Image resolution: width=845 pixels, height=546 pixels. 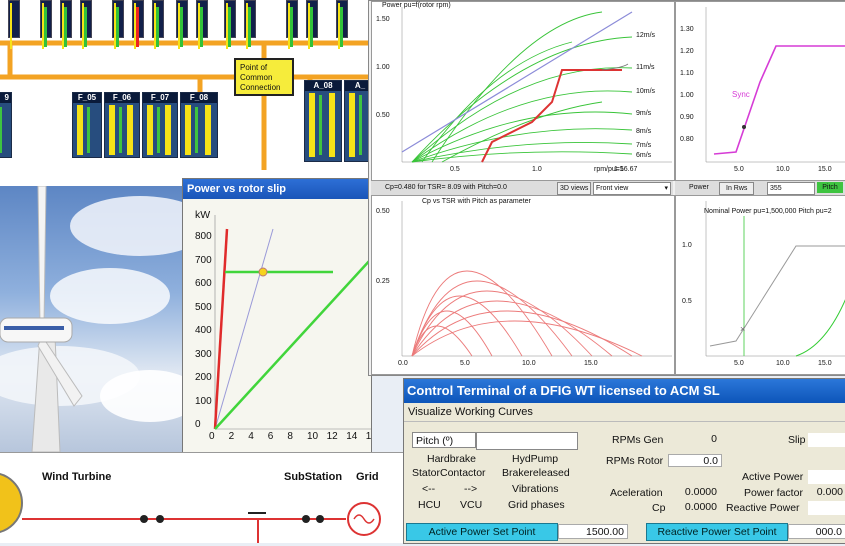 What do you see at coordinates (644, 145) in the screenshot?
I see `wind-speed-label: 7m/s` at bounding box center [644, 145].